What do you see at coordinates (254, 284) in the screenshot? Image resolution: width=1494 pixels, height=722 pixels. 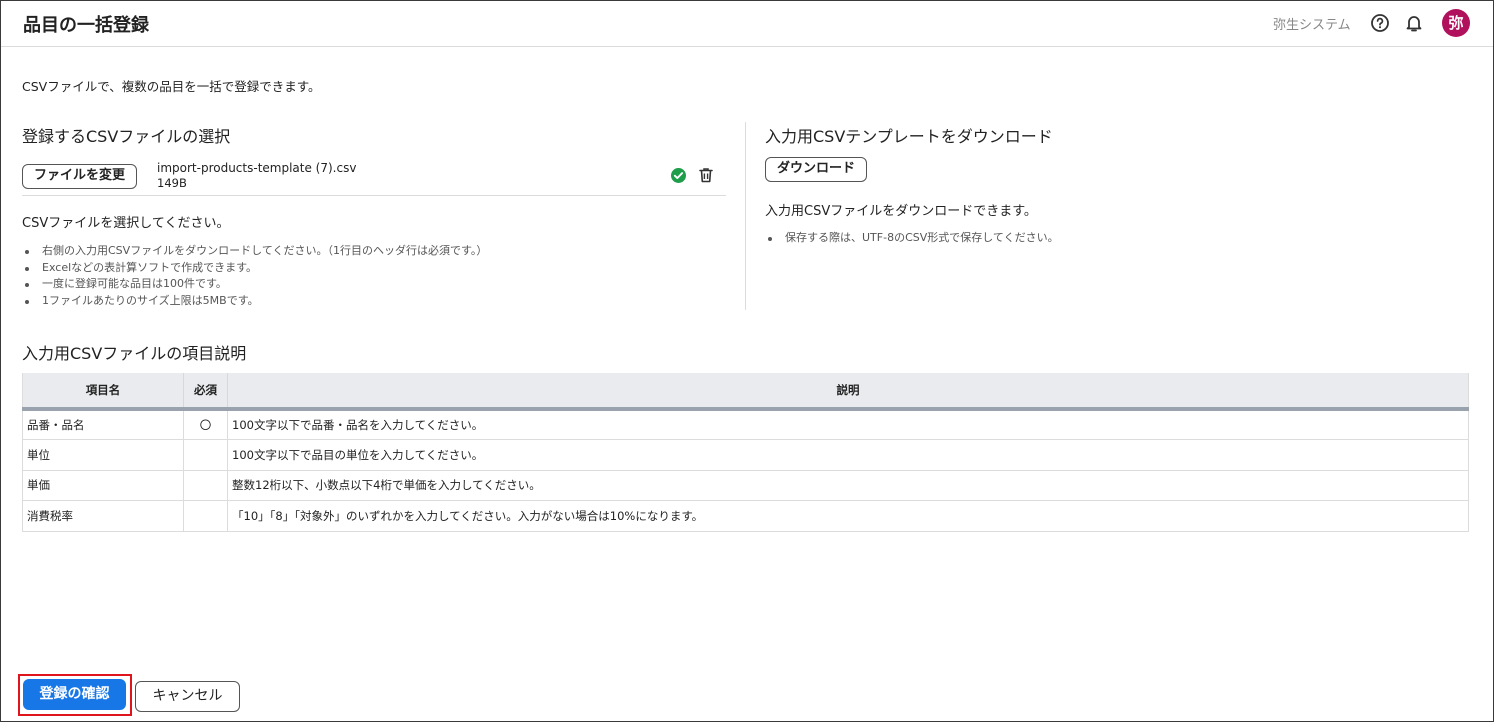 I see `list-item: 一度に登録可能な品目は100件です。` at bounding box center [254, 284].